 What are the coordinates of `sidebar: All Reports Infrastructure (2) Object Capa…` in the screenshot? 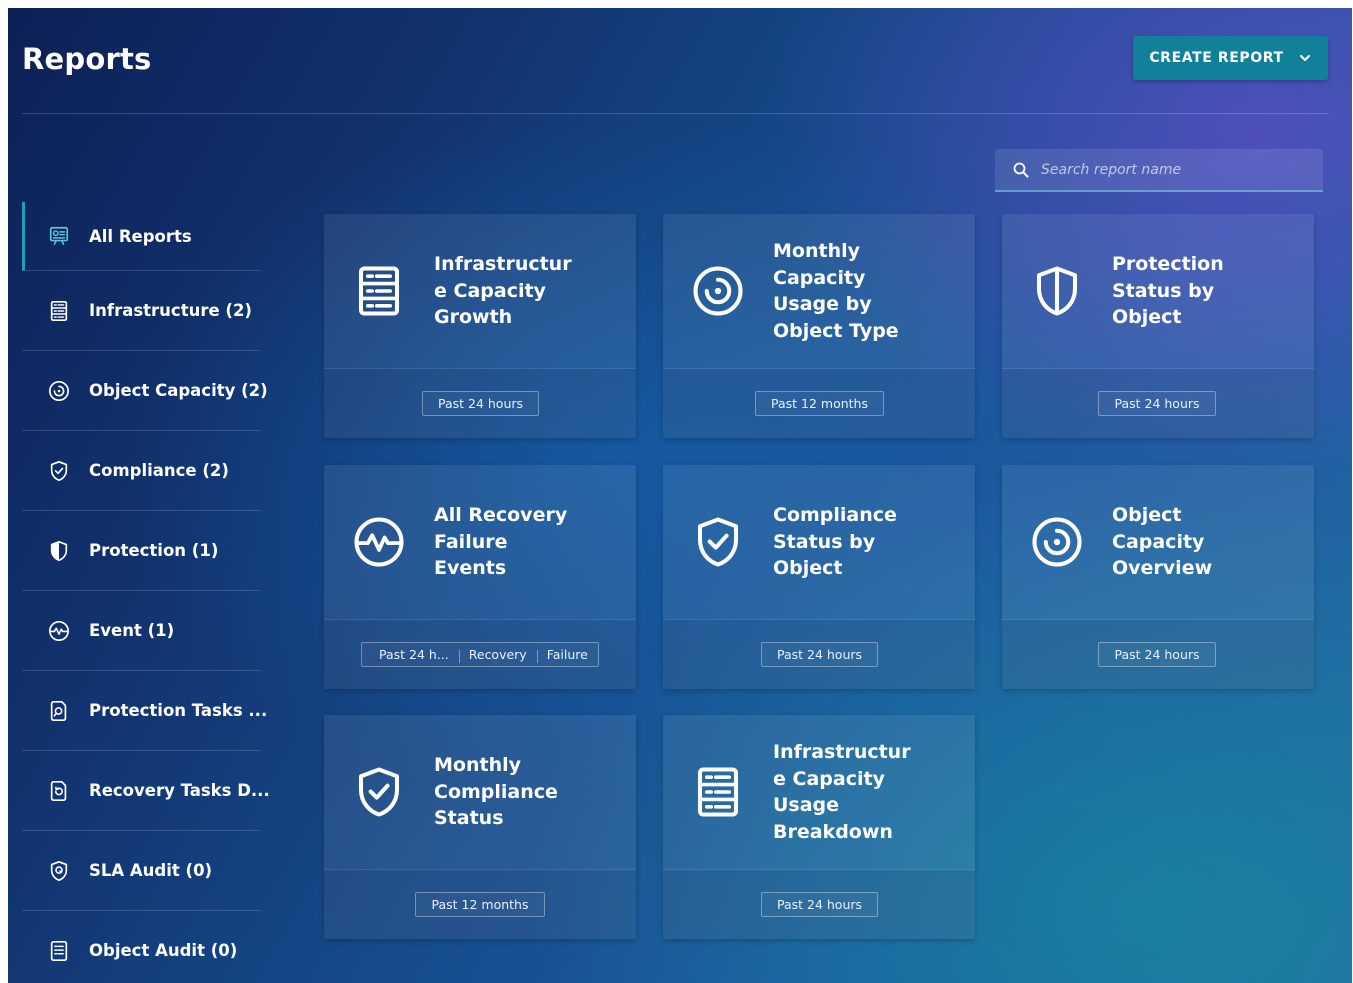 It's located at (146, 592).